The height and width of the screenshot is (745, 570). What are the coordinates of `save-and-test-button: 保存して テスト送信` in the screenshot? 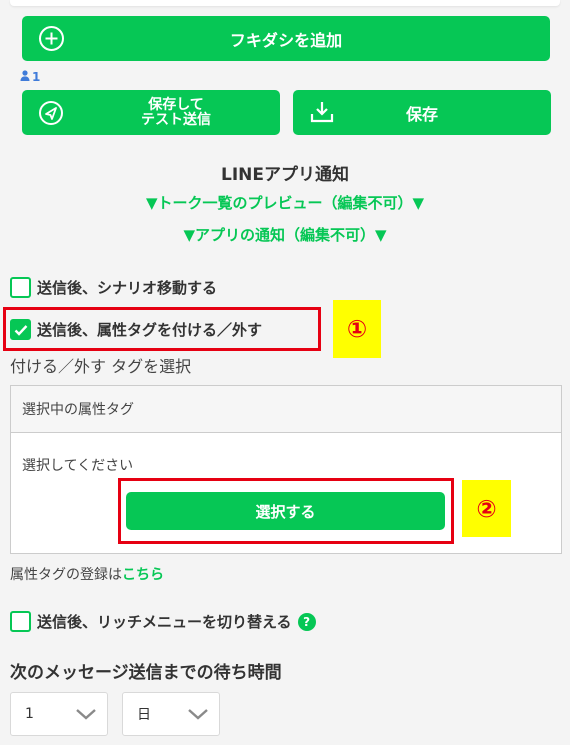 It's located at (151, 112).